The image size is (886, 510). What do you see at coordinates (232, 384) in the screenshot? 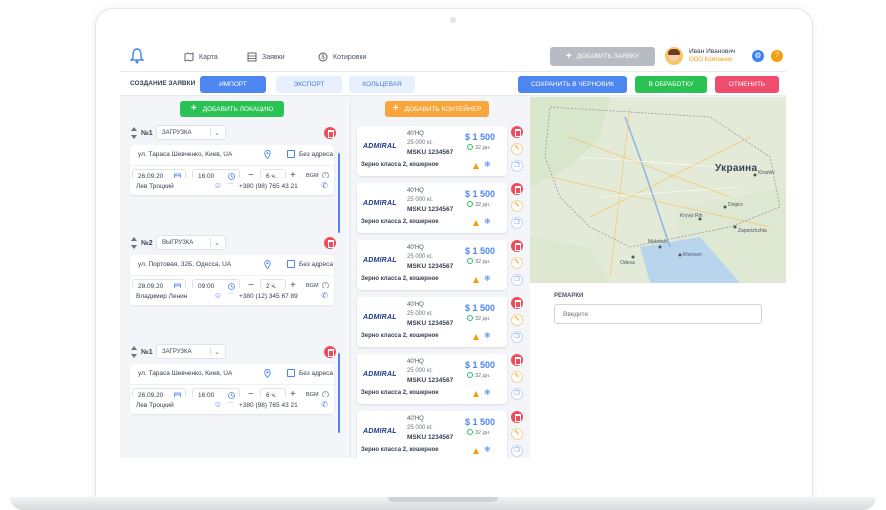
I see `divider` at bounding box center [232, 384].